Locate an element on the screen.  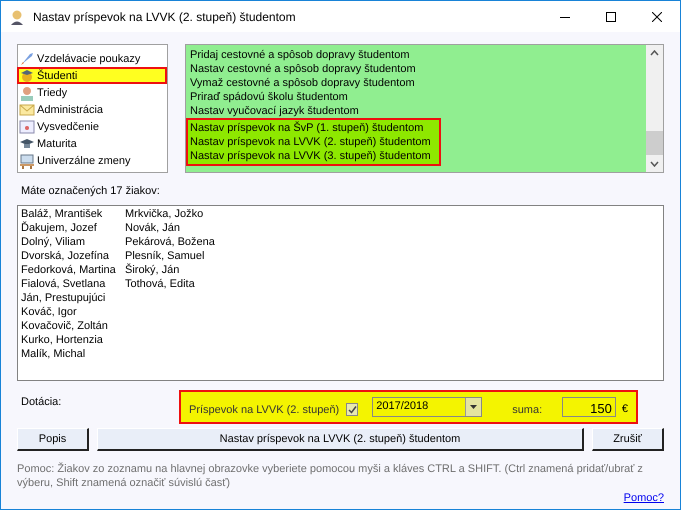
maximize-icon is located at coordinates (611, 17).